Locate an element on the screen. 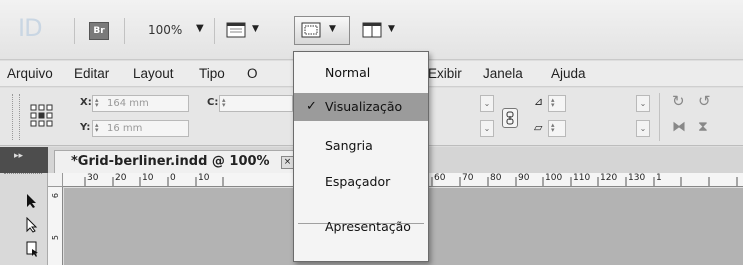 This screenshot has width=743, height=265. vruler-mark: 5 is located at coordinates (55, 238).